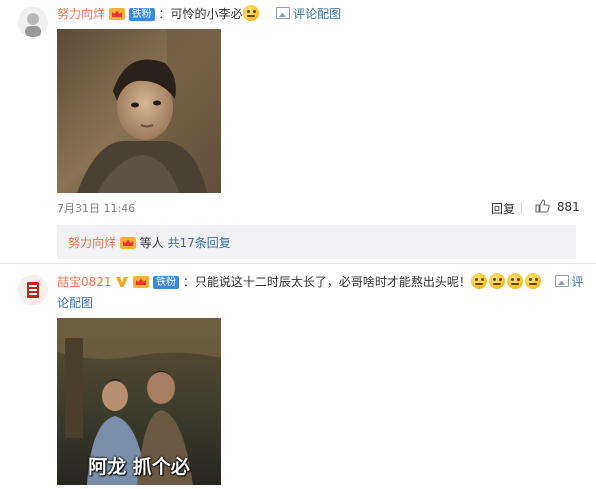  I want to click on separator, so click(298, 263).